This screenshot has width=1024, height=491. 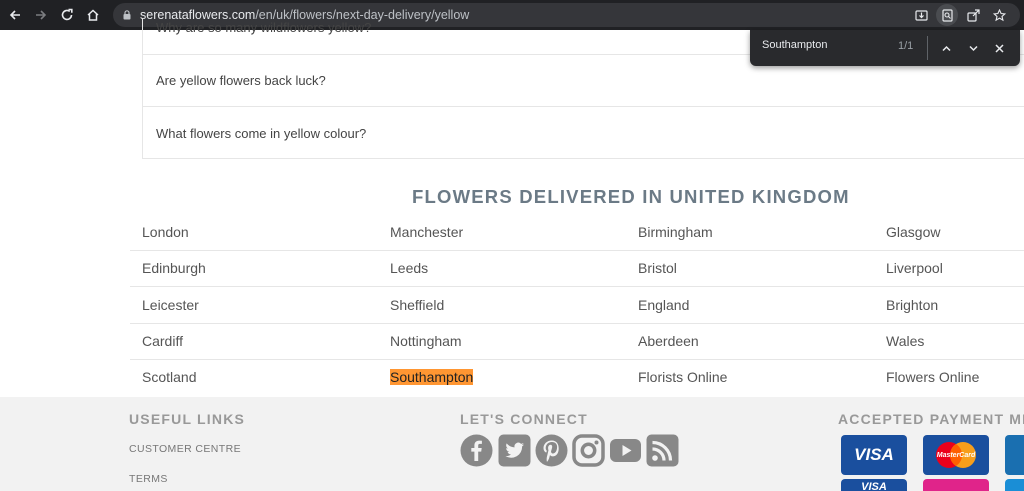 What do you see at coordinates (675, 232) in the screenshot?
I see `city-link: Birmingham` at bounding box center [675, 232].